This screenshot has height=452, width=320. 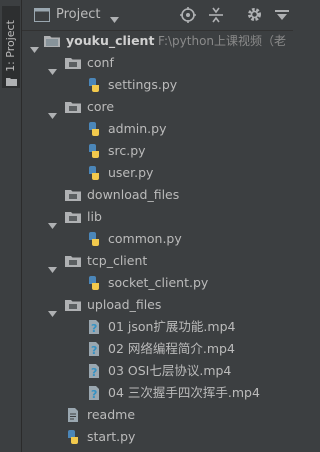 What do you see at coordinates (73, 440) in the screenshot?
I see `python-file-icon` at bounding box center [73, 440].